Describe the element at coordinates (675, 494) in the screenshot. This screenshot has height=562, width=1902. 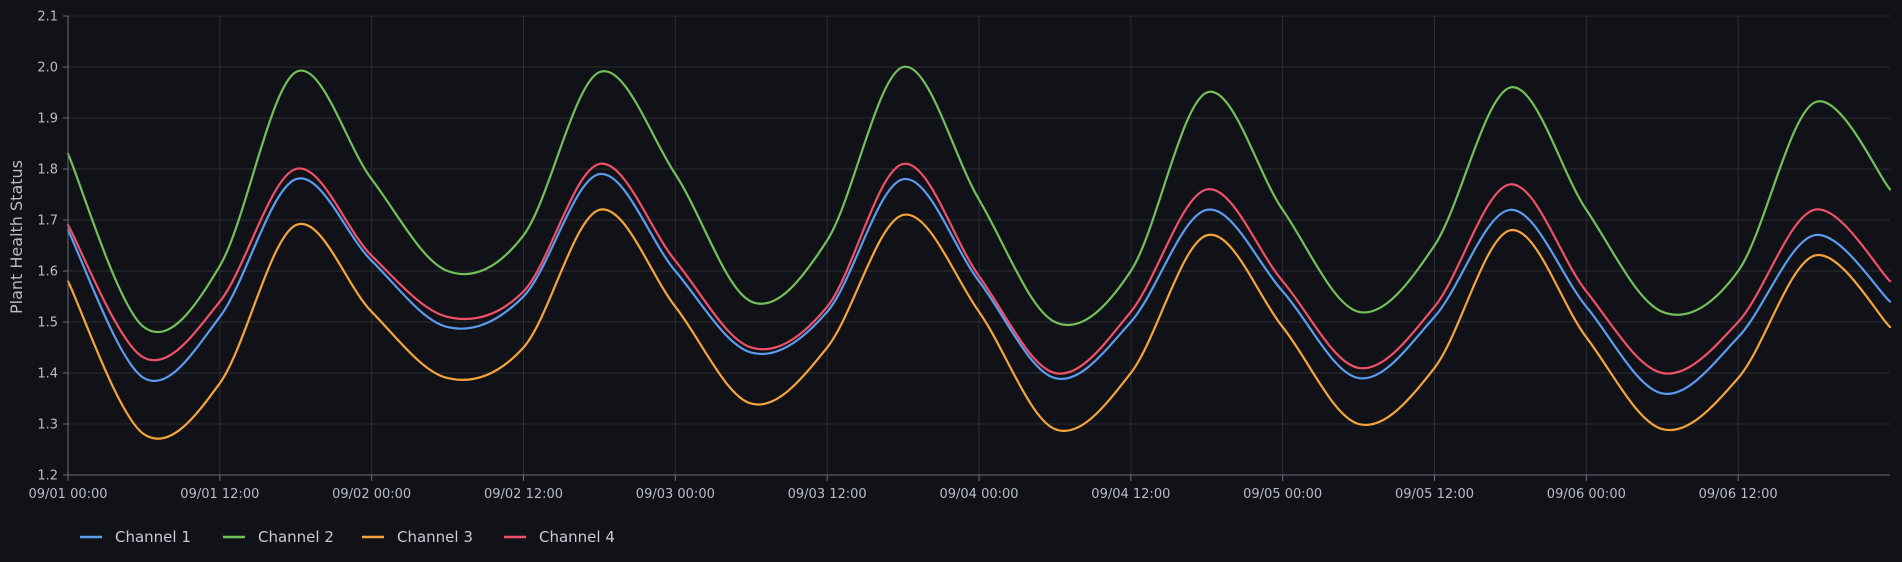
I see `x-tick-label: 09/03 00:00` at that location.